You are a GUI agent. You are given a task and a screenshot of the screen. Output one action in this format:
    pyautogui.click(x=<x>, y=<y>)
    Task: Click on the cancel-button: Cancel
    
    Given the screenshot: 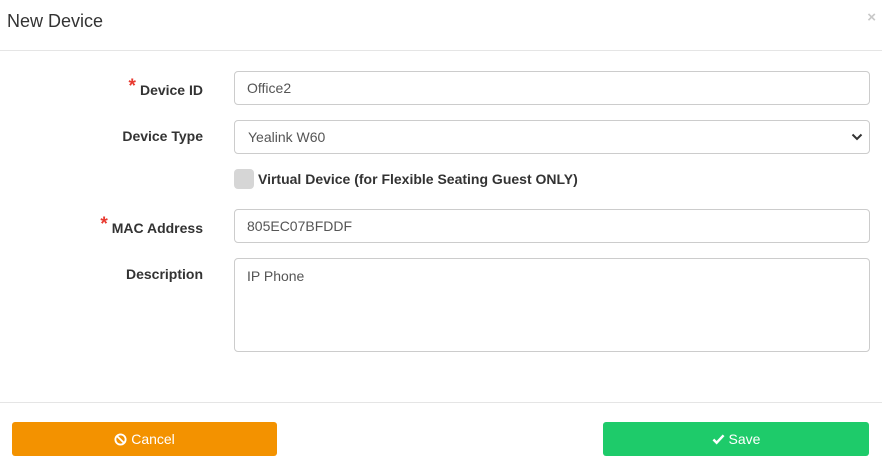 What is the action you would take?
    pyautogui.click(x=144, y=439)
    